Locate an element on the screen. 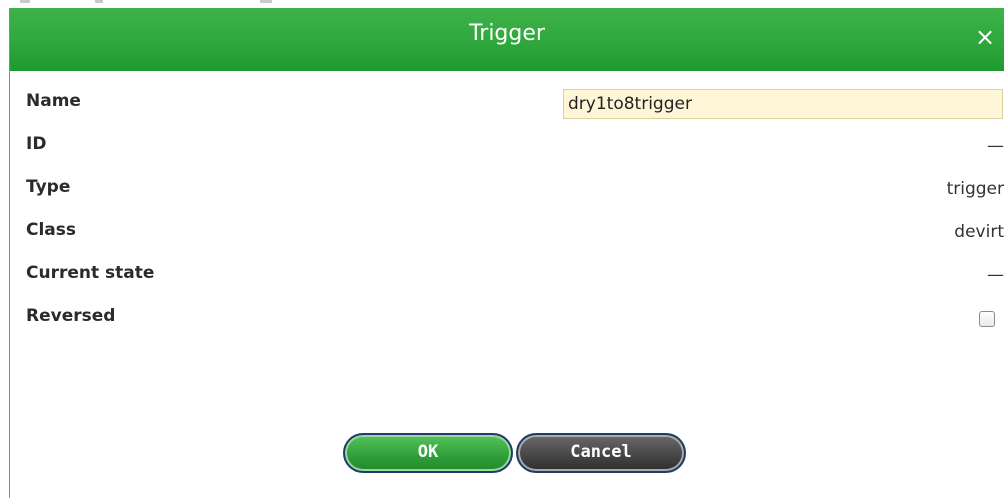 The image size is (1006, 498). id-value: — is located at coordinates (995, 146).